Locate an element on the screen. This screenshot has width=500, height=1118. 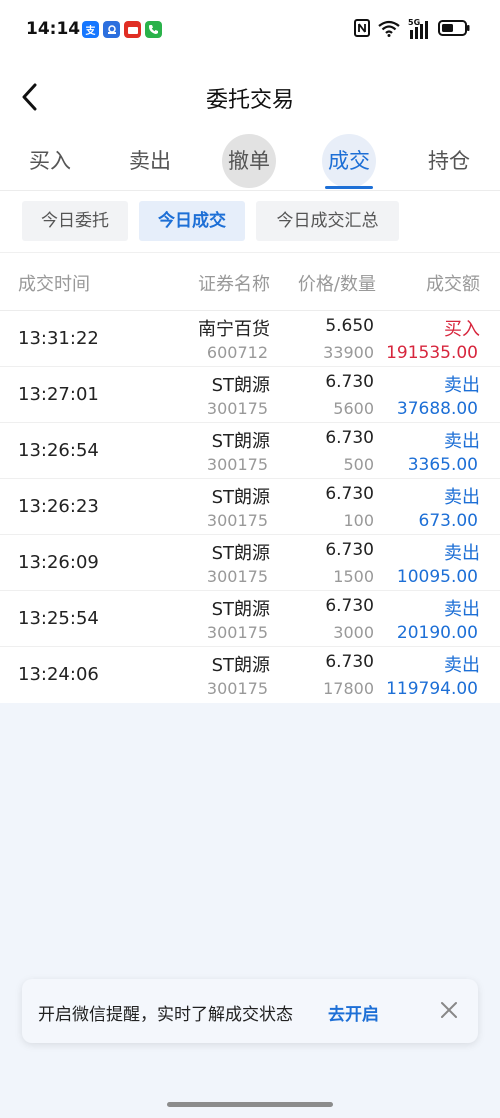
subtab-today-trades: 今日成交 is located at coordinates (192, 221).